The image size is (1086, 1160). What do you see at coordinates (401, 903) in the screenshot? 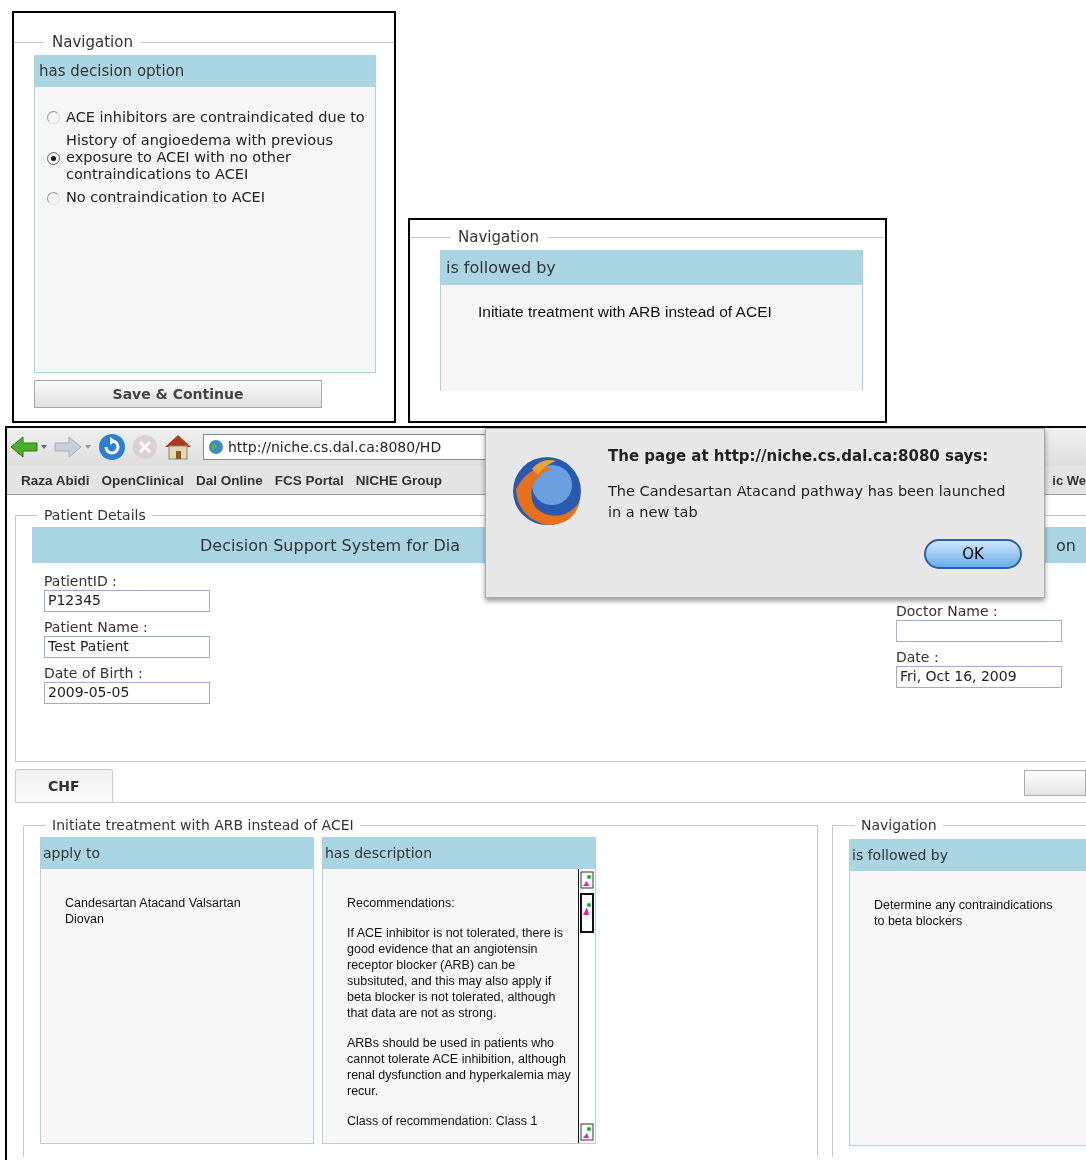
I see `description-paragraph: Recommendations:` at bounding box center [401, 903].